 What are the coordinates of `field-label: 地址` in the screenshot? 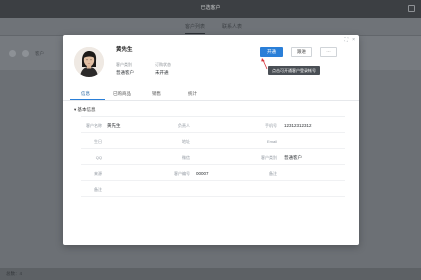 It's located at (186, 141).